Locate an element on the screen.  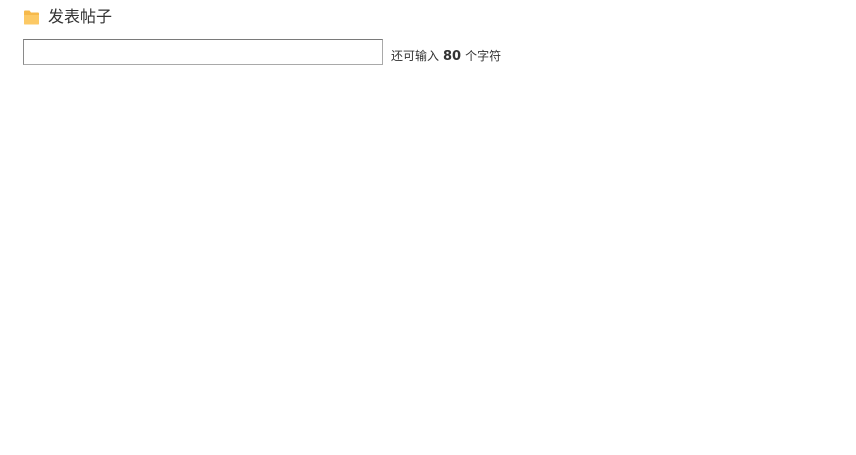
char-counter: 还可输入 80 个字符 is located at coordinates (446, 57).